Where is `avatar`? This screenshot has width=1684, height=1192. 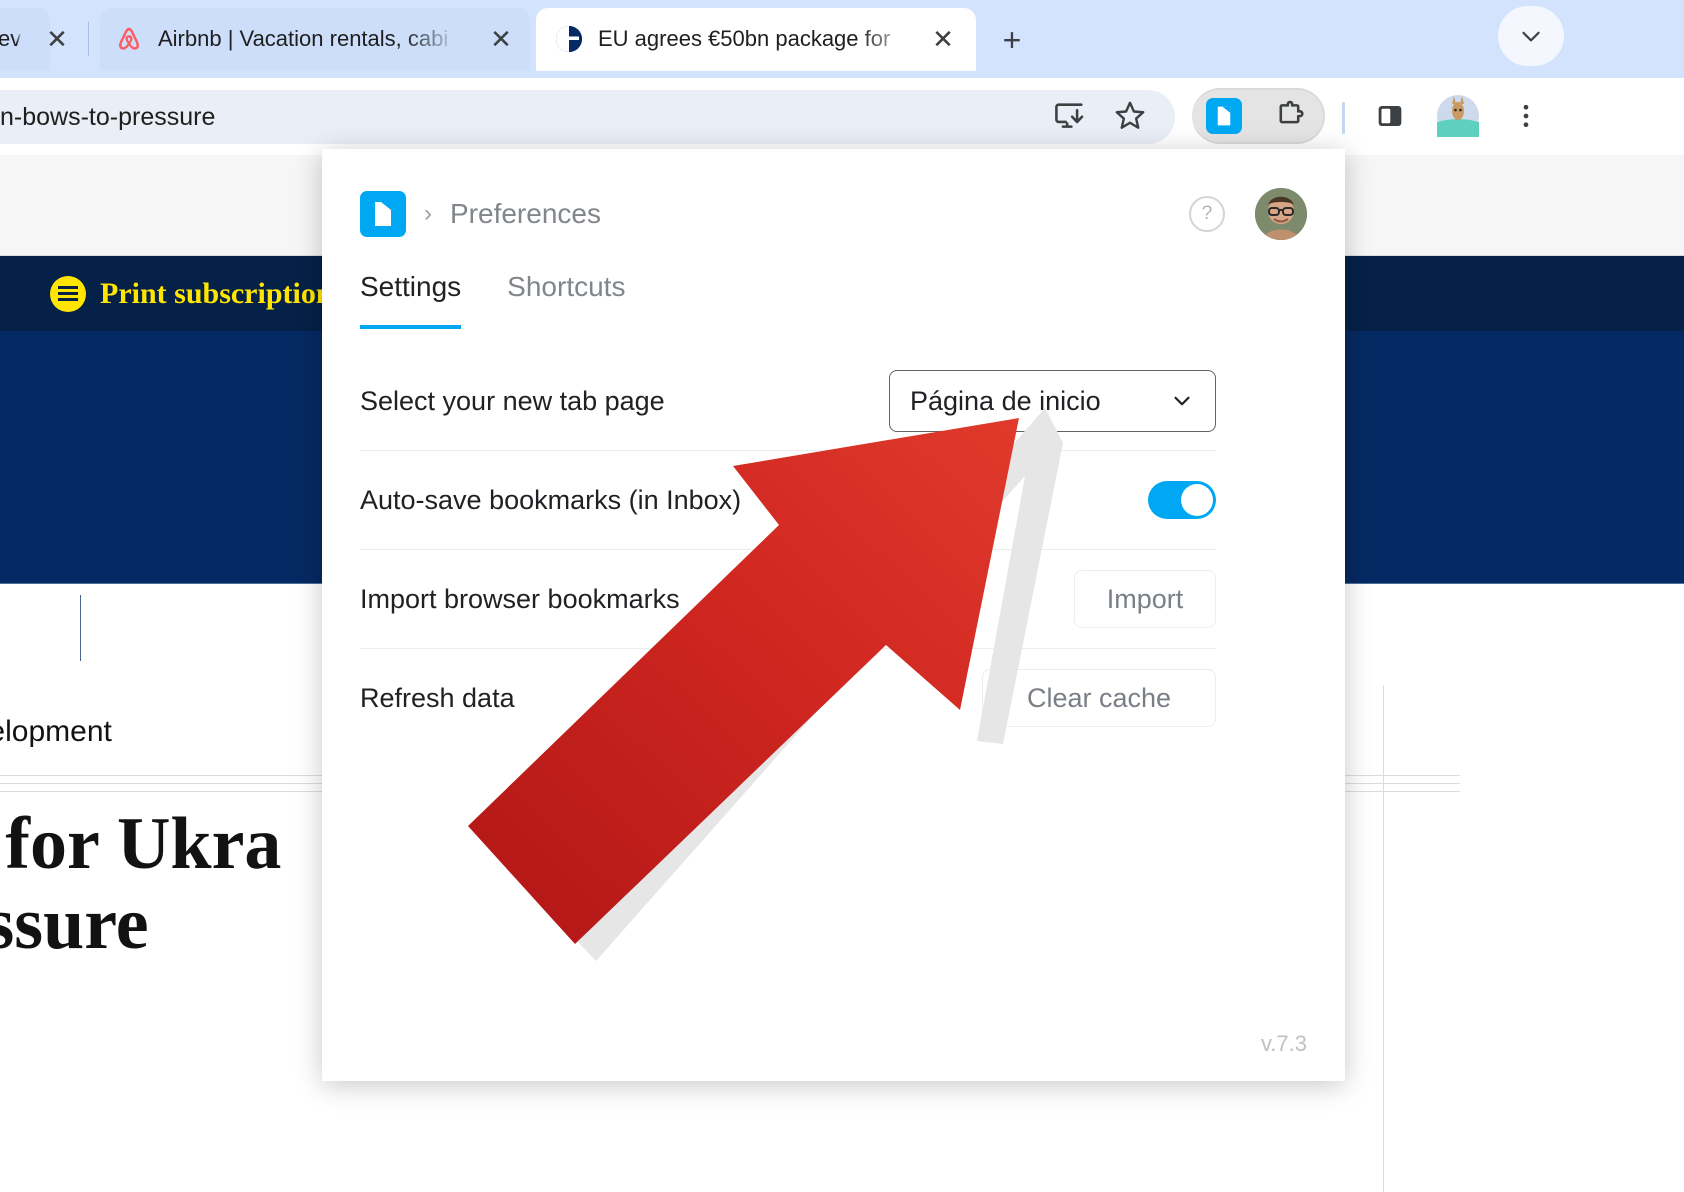 avatar is located at coordinates (1281, 214).